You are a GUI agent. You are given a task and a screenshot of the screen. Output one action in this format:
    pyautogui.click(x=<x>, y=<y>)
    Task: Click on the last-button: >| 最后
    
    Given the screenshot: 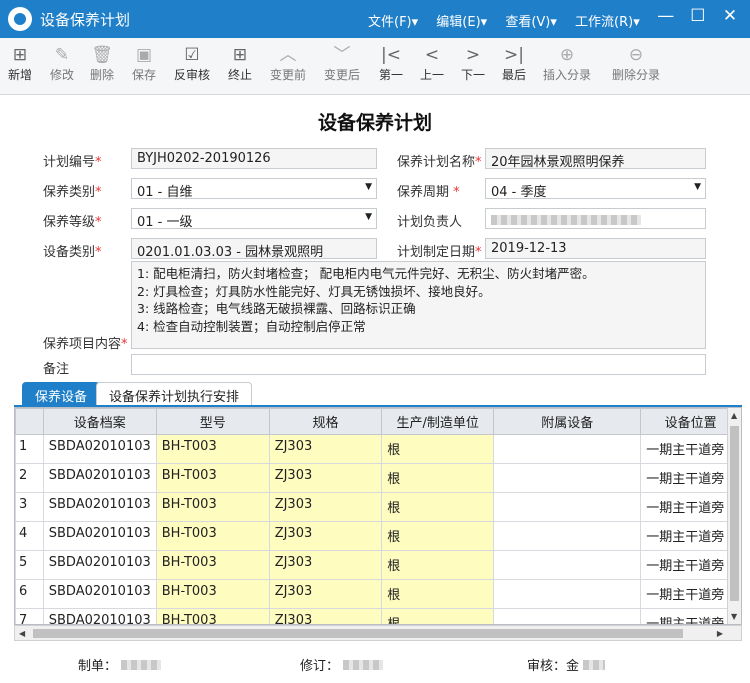 What is the action you would take?
    pyautogui.click(x=514, y=63)
    